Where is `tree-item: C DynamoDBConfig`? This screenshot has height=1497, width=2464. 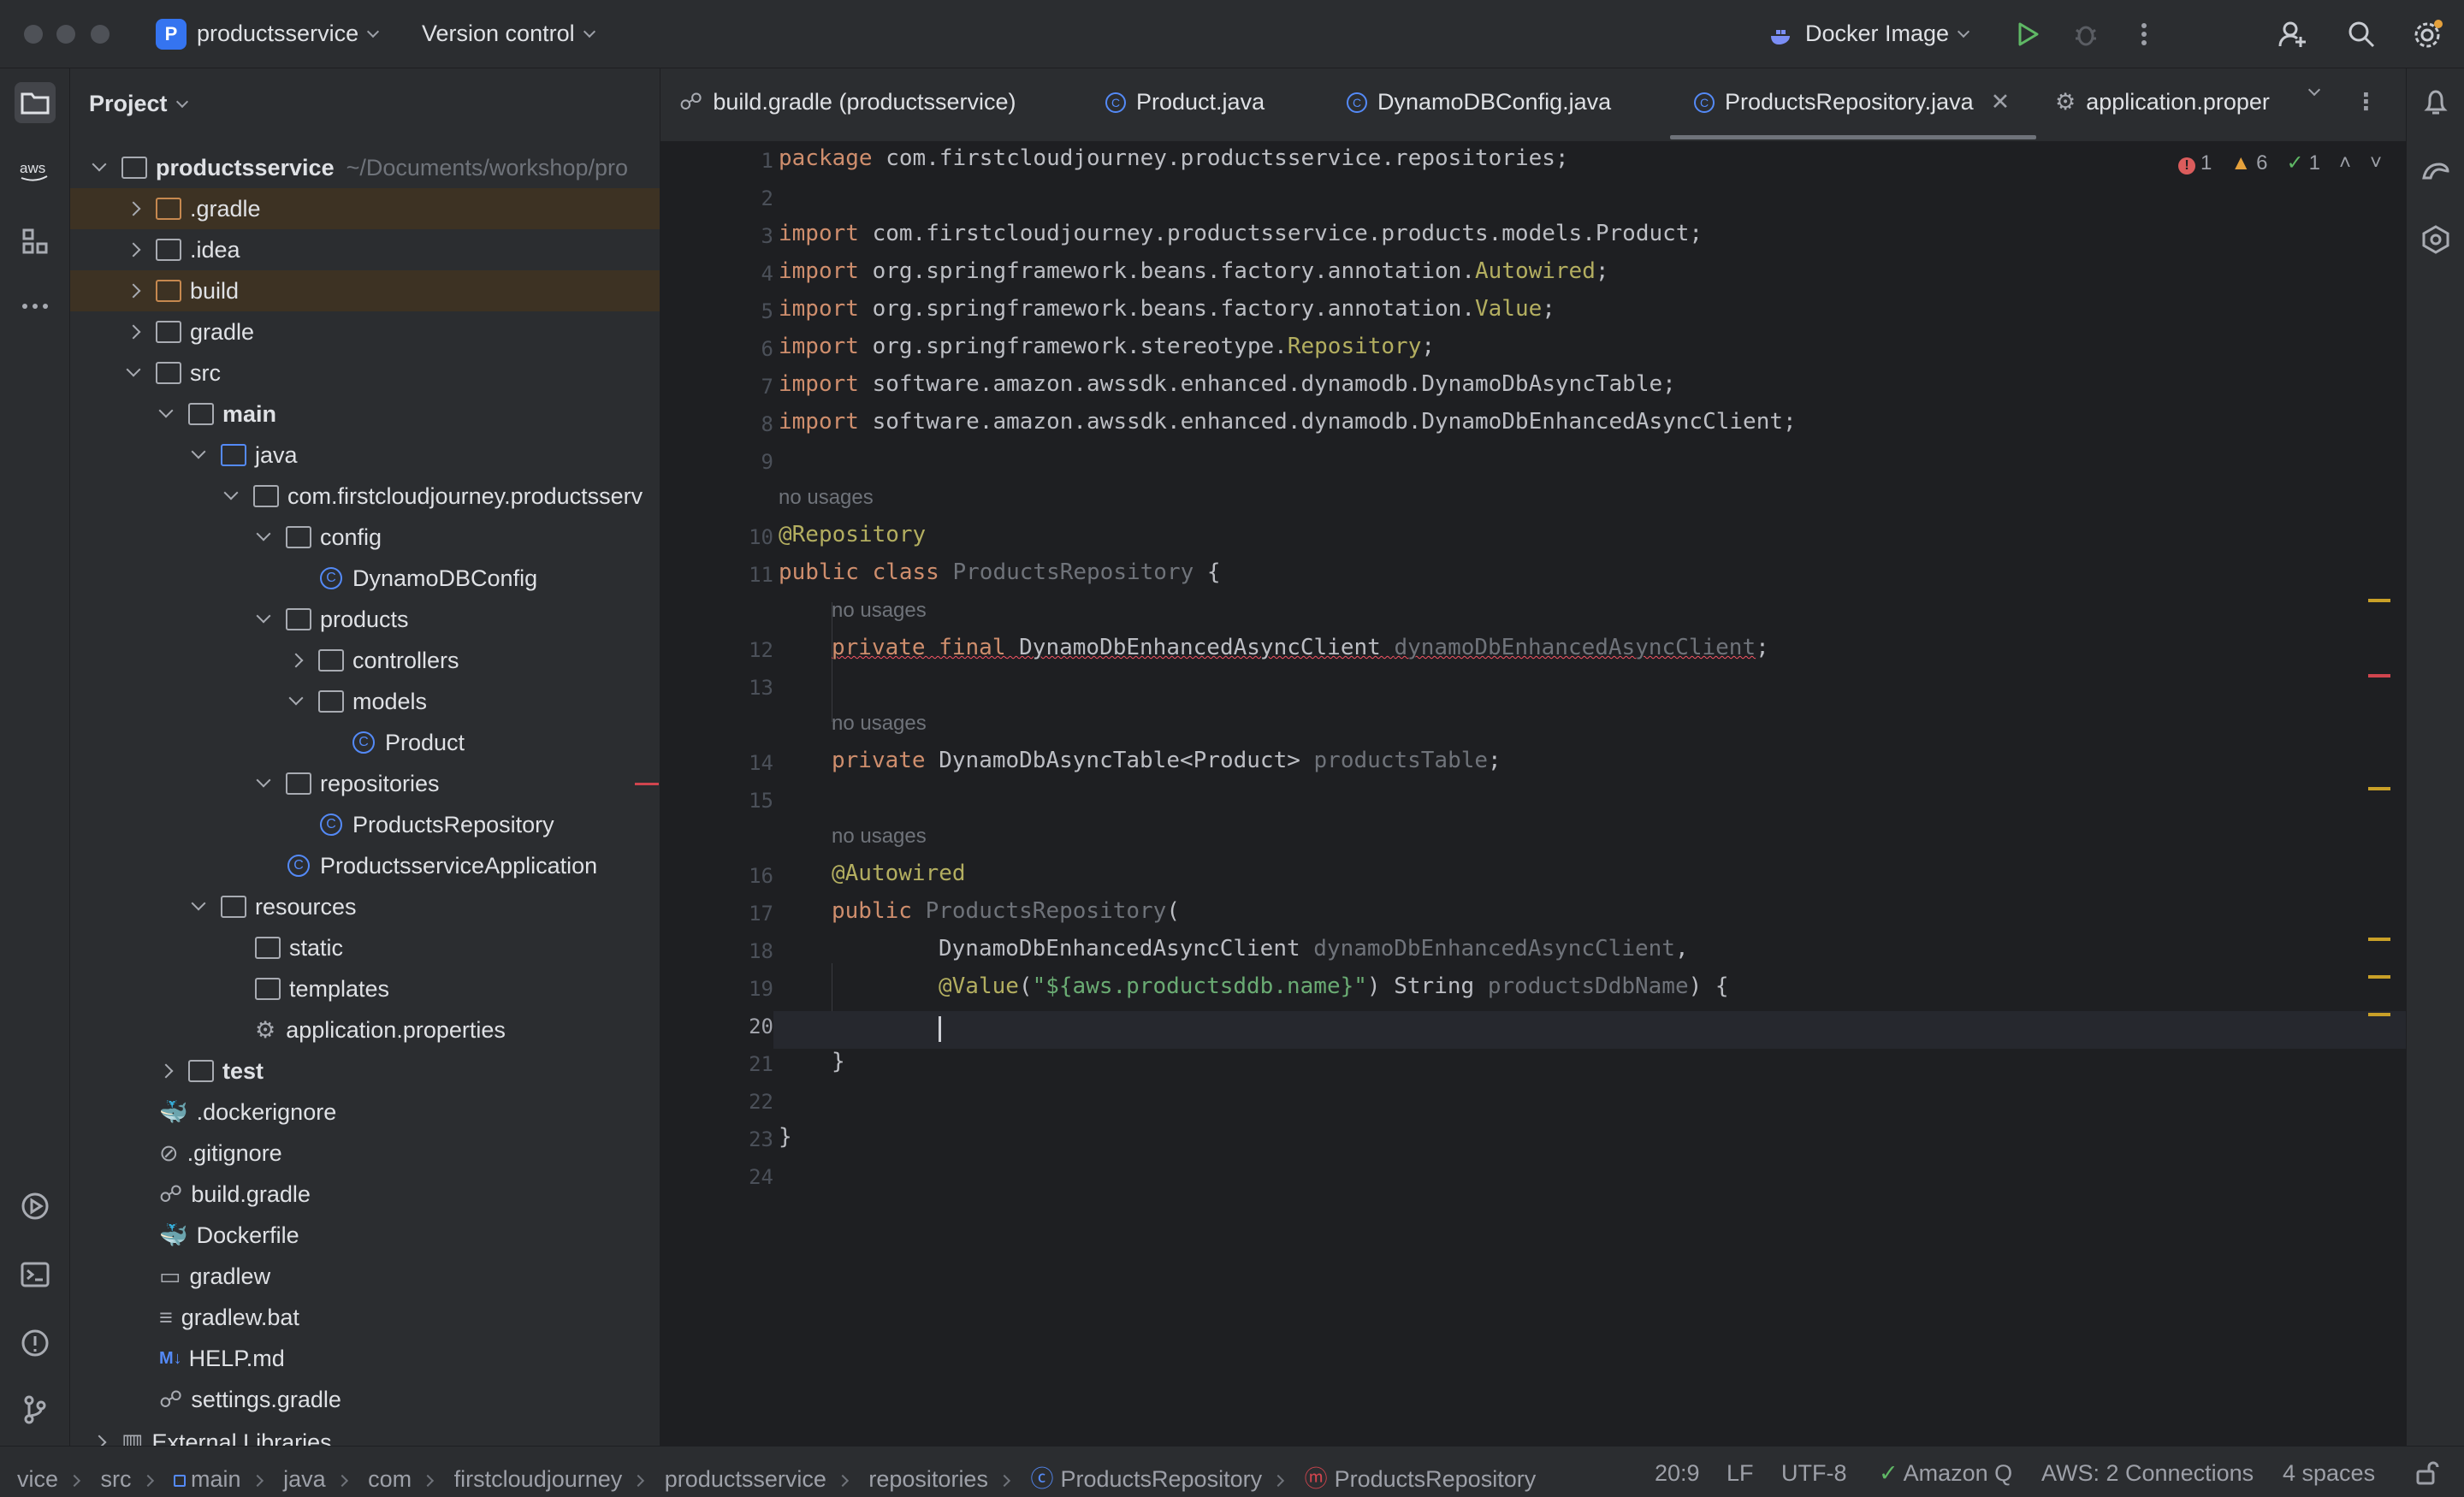 tree-item: C DynamoDBConfig is located at coordinates (365, 578).